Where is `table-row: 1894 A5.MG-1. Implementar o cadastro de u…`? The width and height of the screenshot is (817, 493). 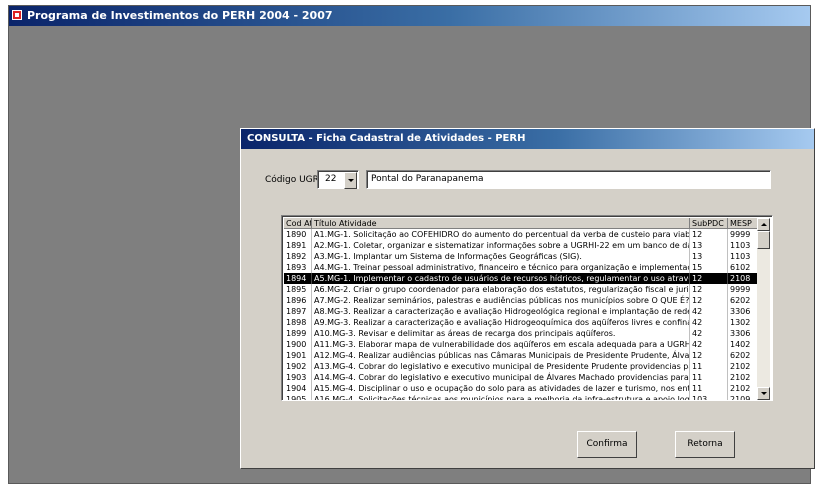 table-row: 1894 A5.MG-1. Implementar o cadastro de u… is located at coordinates (521, 278).